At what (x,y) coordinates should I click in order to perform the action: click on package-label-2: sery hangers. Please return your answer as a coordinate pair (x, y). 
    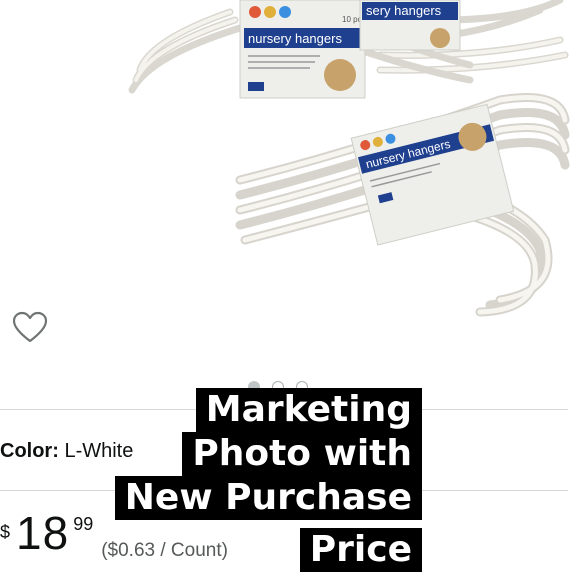
    Looking at the image, I should click on (410, 25).